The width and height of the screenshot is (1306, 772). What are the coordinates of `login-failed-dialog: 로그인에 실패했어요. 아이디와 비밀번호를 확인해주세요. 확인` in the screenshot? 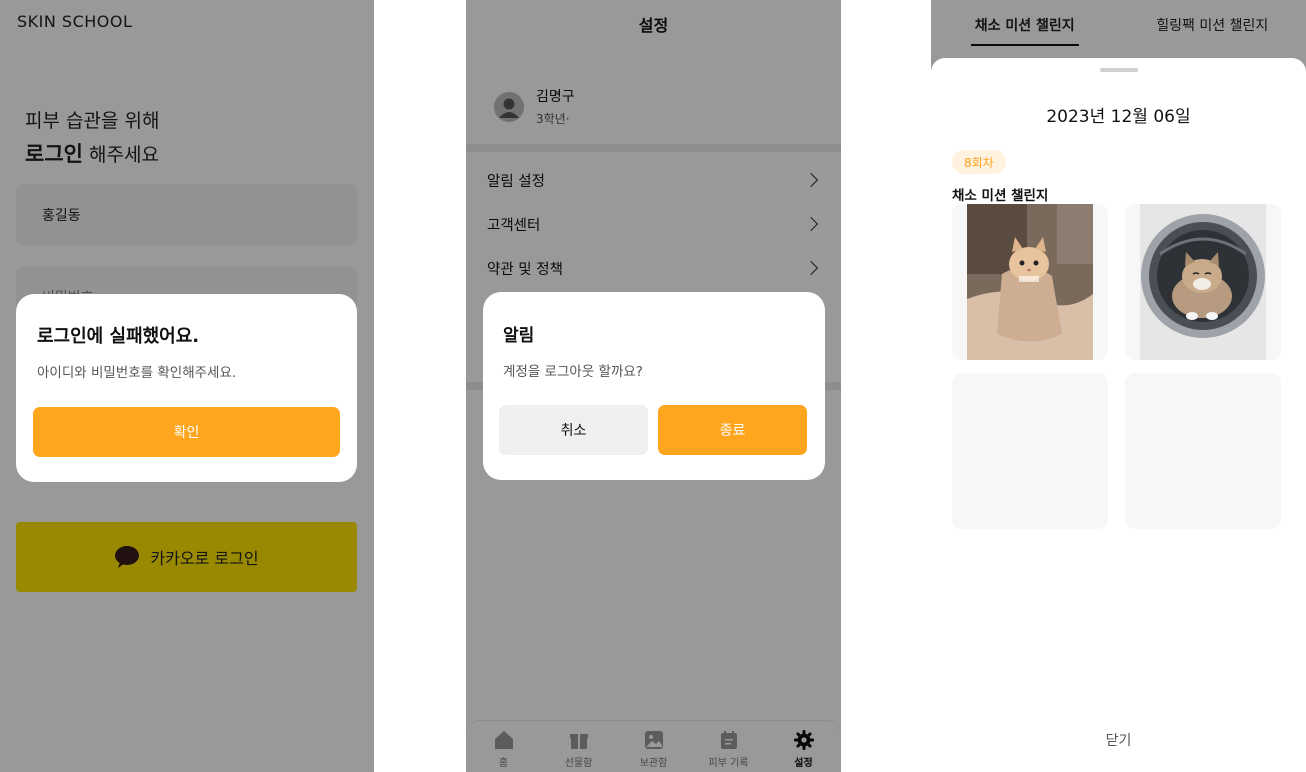 It's located at (186, 388).